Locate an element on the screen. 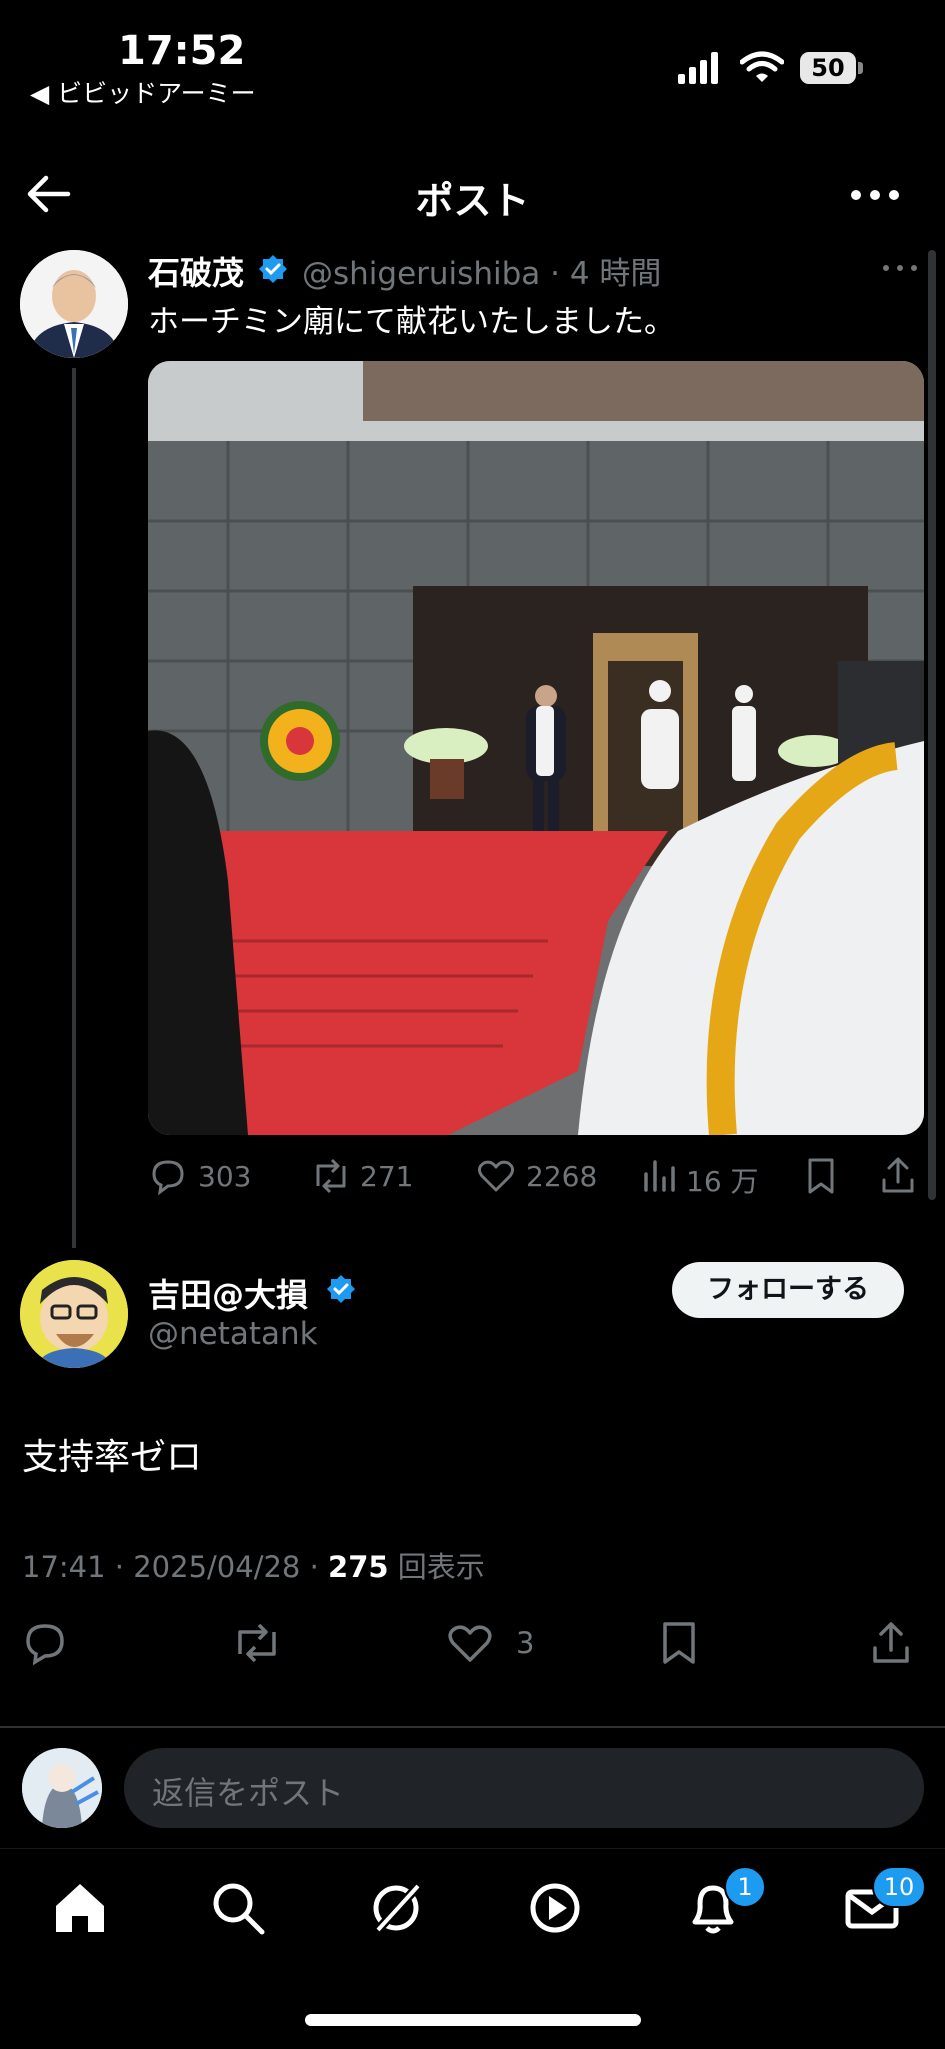  author-name: 吉田@大損 is located at coordinates (228, 1293).